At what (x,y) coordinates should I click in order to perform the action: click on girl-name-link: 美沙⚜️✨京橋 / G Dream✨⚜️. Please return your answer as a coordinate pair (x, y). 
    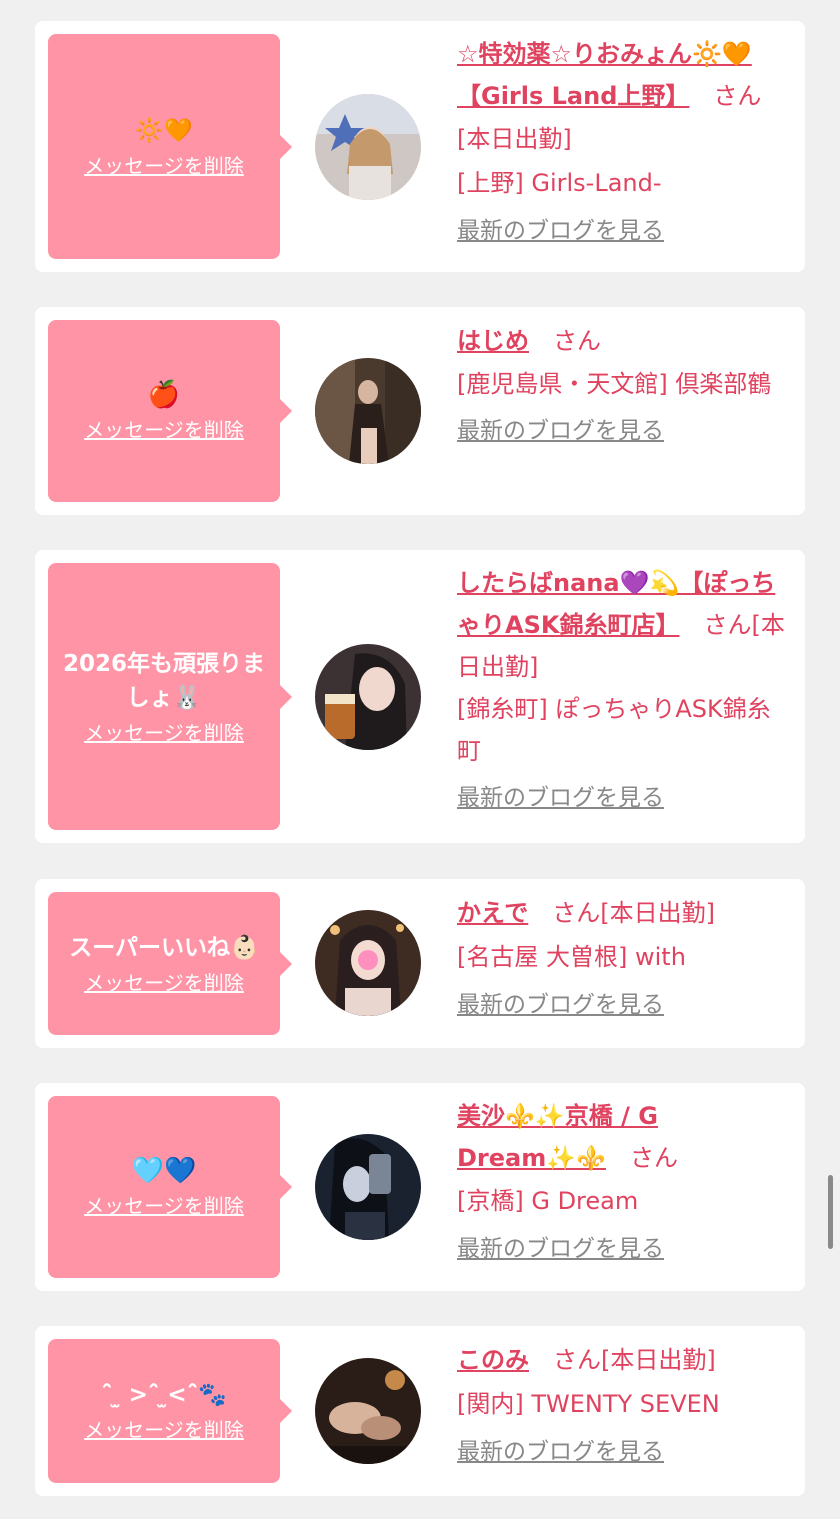
    Looking at the image, I should click on (557, 1137).